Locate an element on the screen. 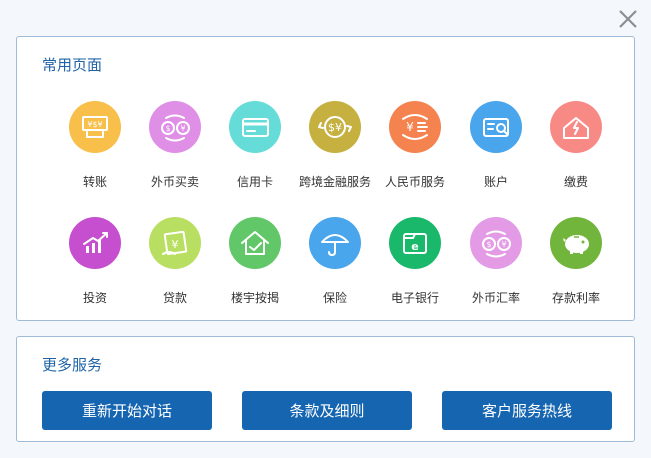 The image size is (651, 458). common-page-item: $ ¥ 外币买卖 is located at coordinates (175, 151).